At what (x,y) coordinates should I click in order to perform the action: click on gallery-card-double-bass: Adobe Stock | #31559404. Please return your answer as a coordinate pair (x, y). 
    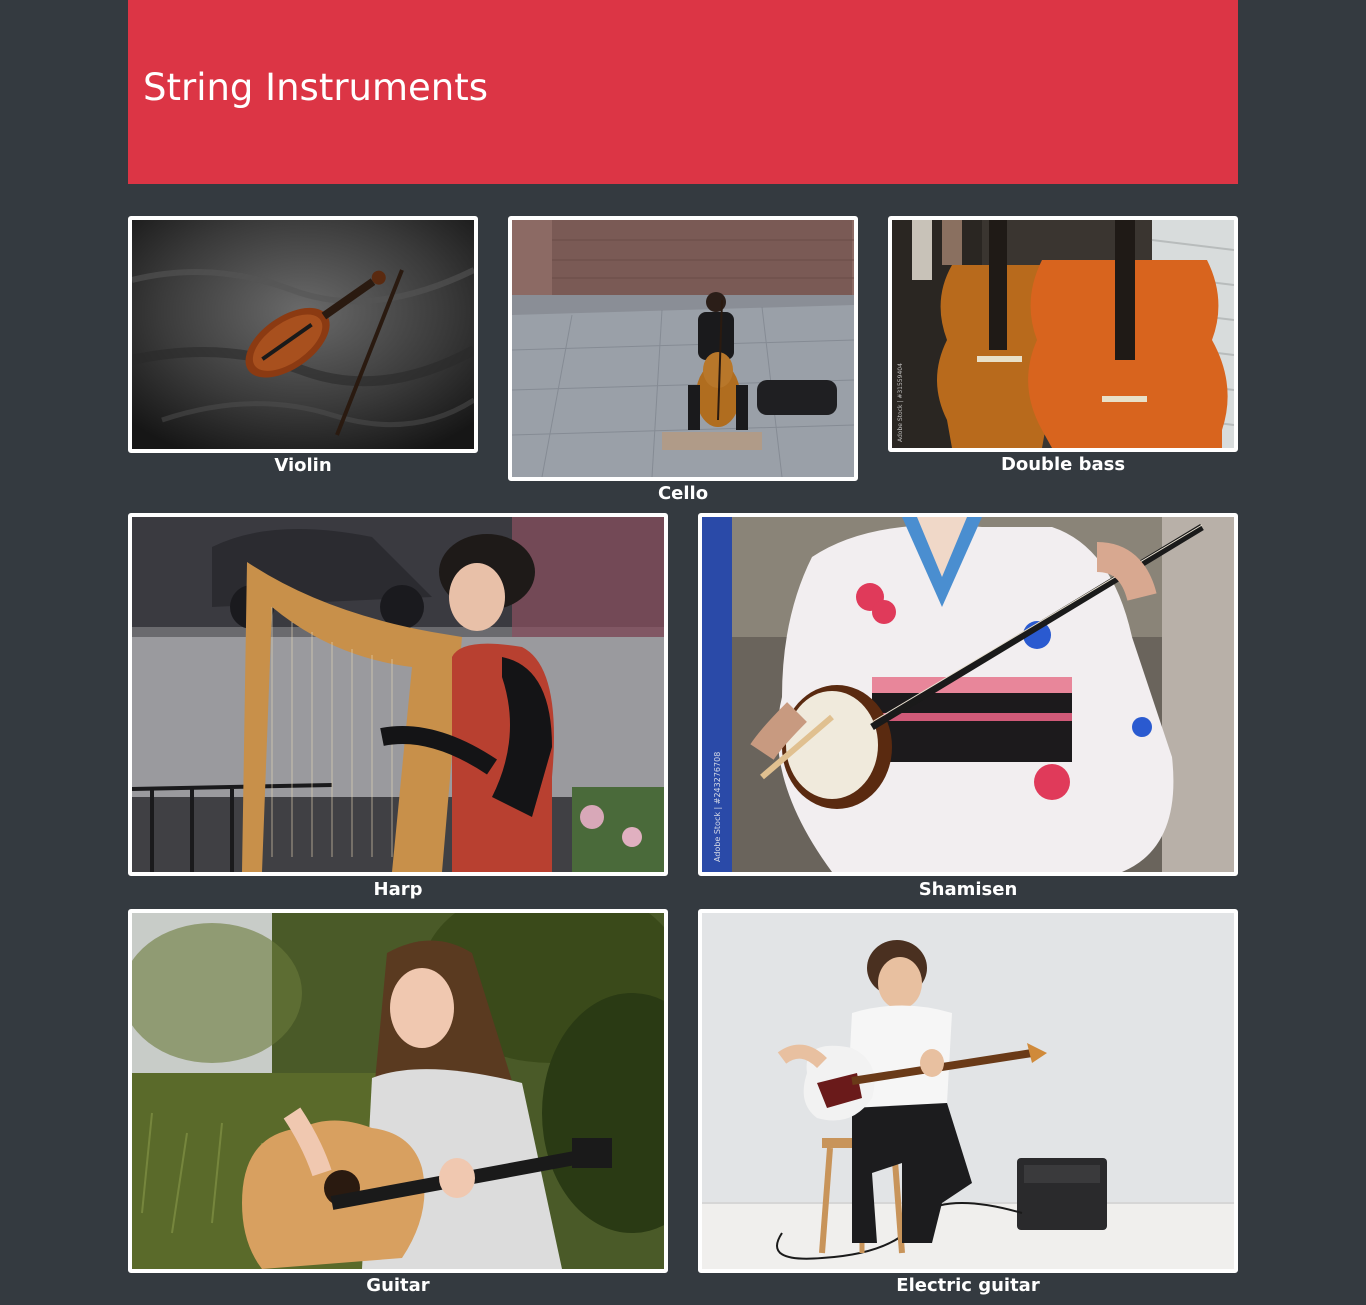
    Looking at the image, I should click on (1063, 334).